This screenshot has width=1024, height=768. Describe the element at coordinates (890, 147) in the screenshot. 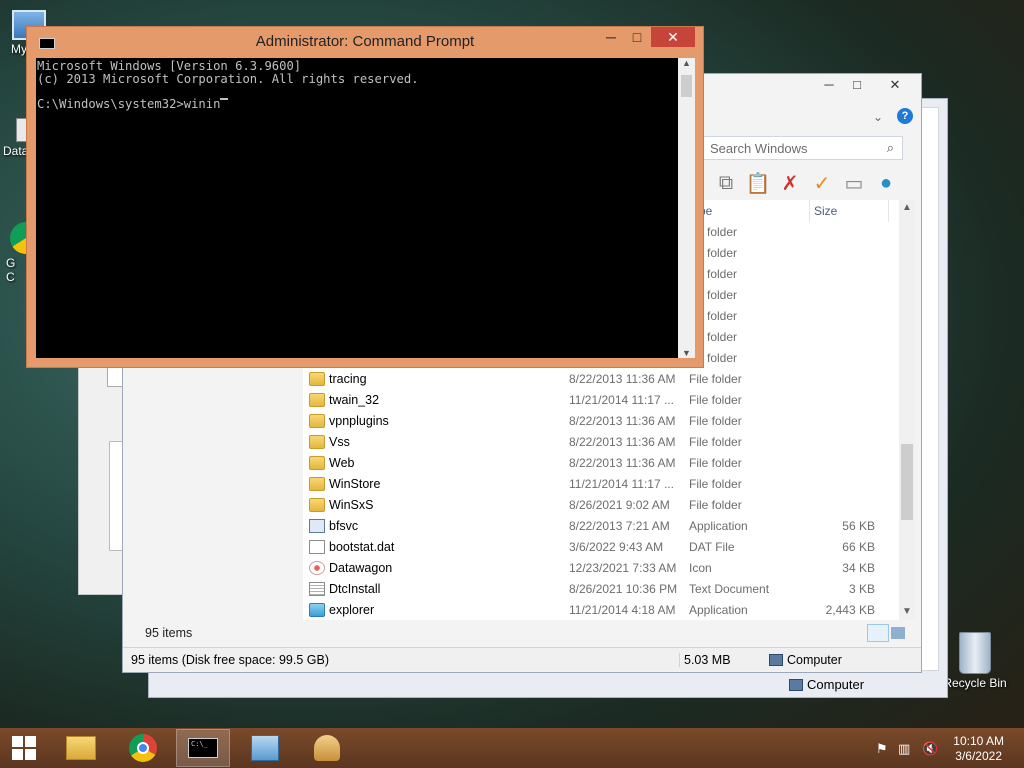

I see `search-icon: ⌕` at that location.